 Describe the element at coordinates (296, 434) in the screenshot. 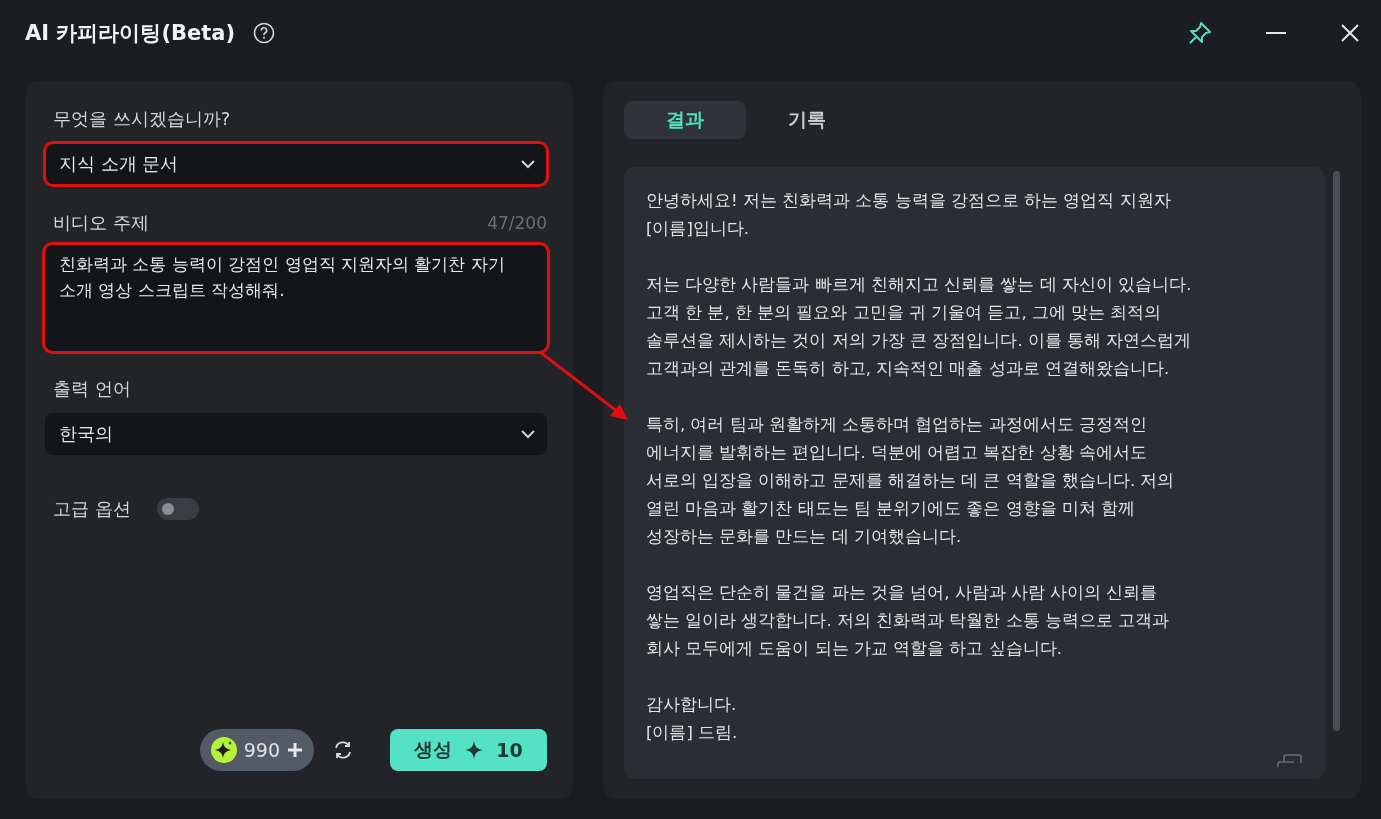

I see `language-dropdown: 한국의` at that location.